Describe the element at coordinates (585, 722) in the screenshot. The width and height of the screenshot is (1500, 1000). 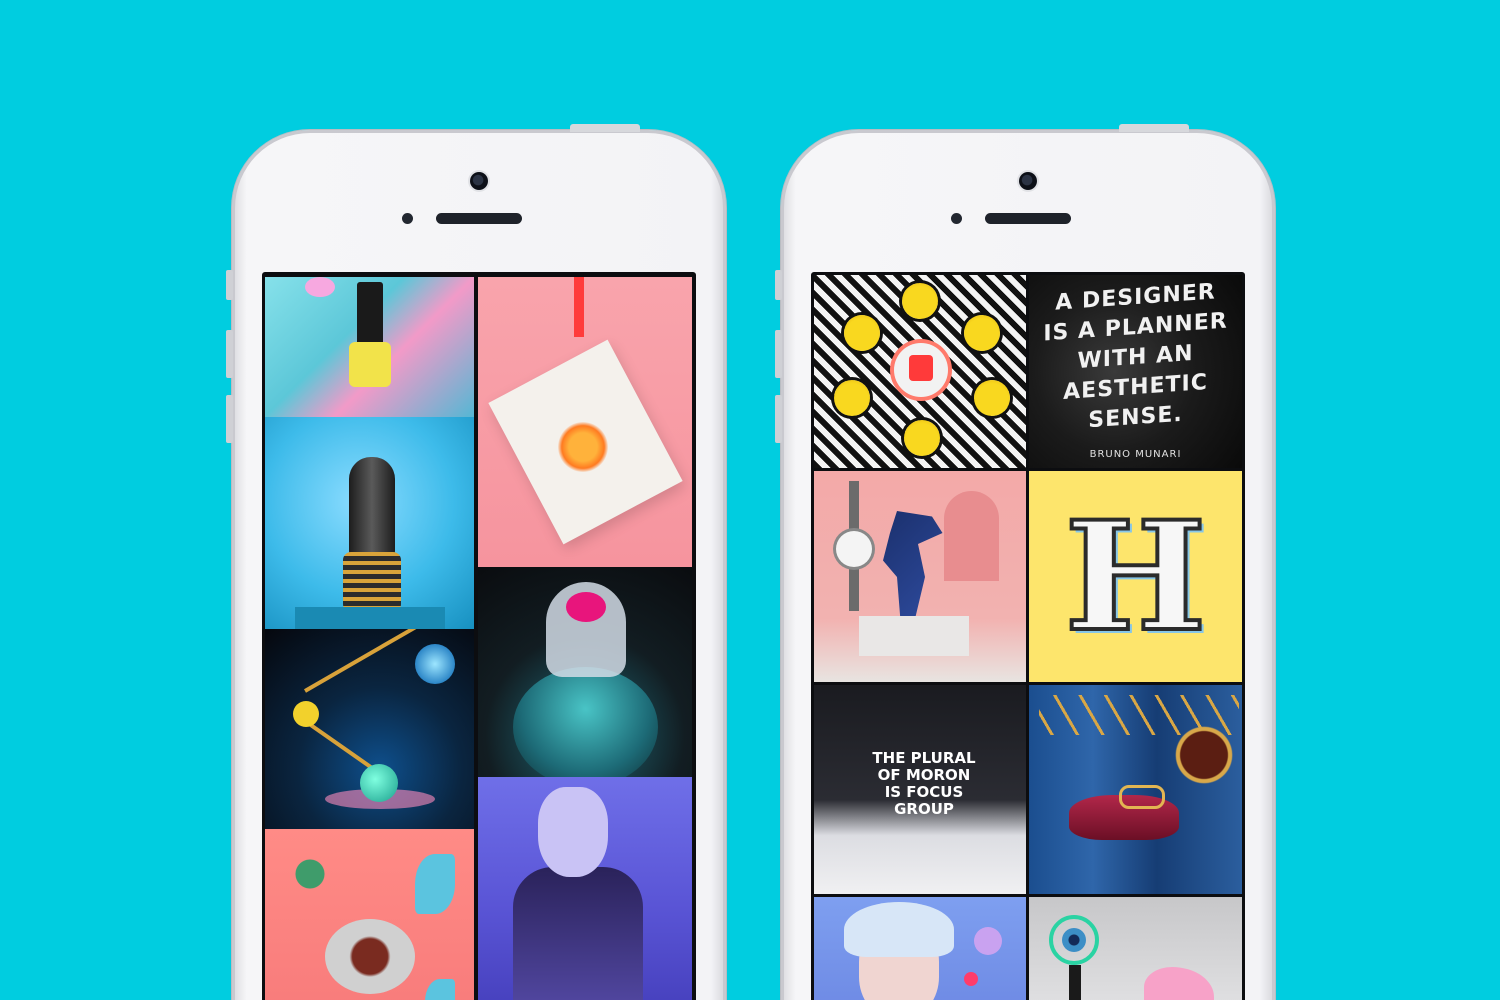
I see `basketball-shape` at that location.